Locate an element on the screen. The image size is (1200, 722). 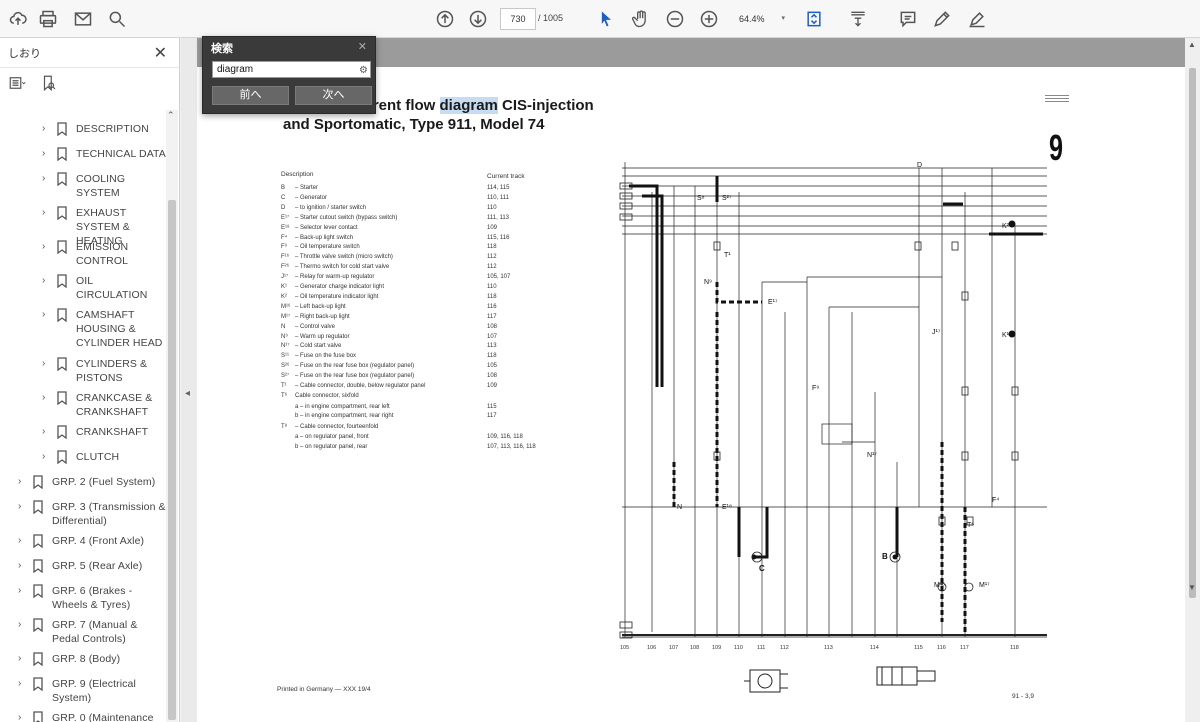
scroll-up-icon: ⌃ is located at coordinates (171, 115).